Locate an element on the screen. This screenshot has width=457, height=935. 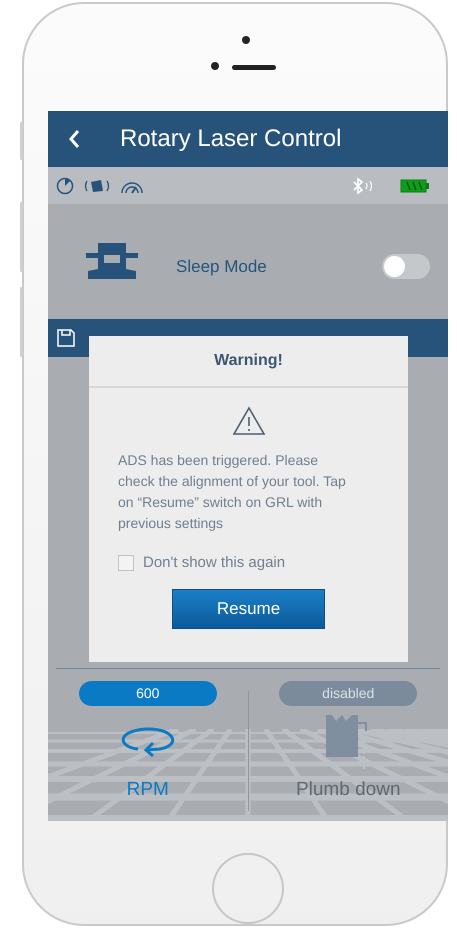
control-label: Plumb down is located at coordinates (348, 789).